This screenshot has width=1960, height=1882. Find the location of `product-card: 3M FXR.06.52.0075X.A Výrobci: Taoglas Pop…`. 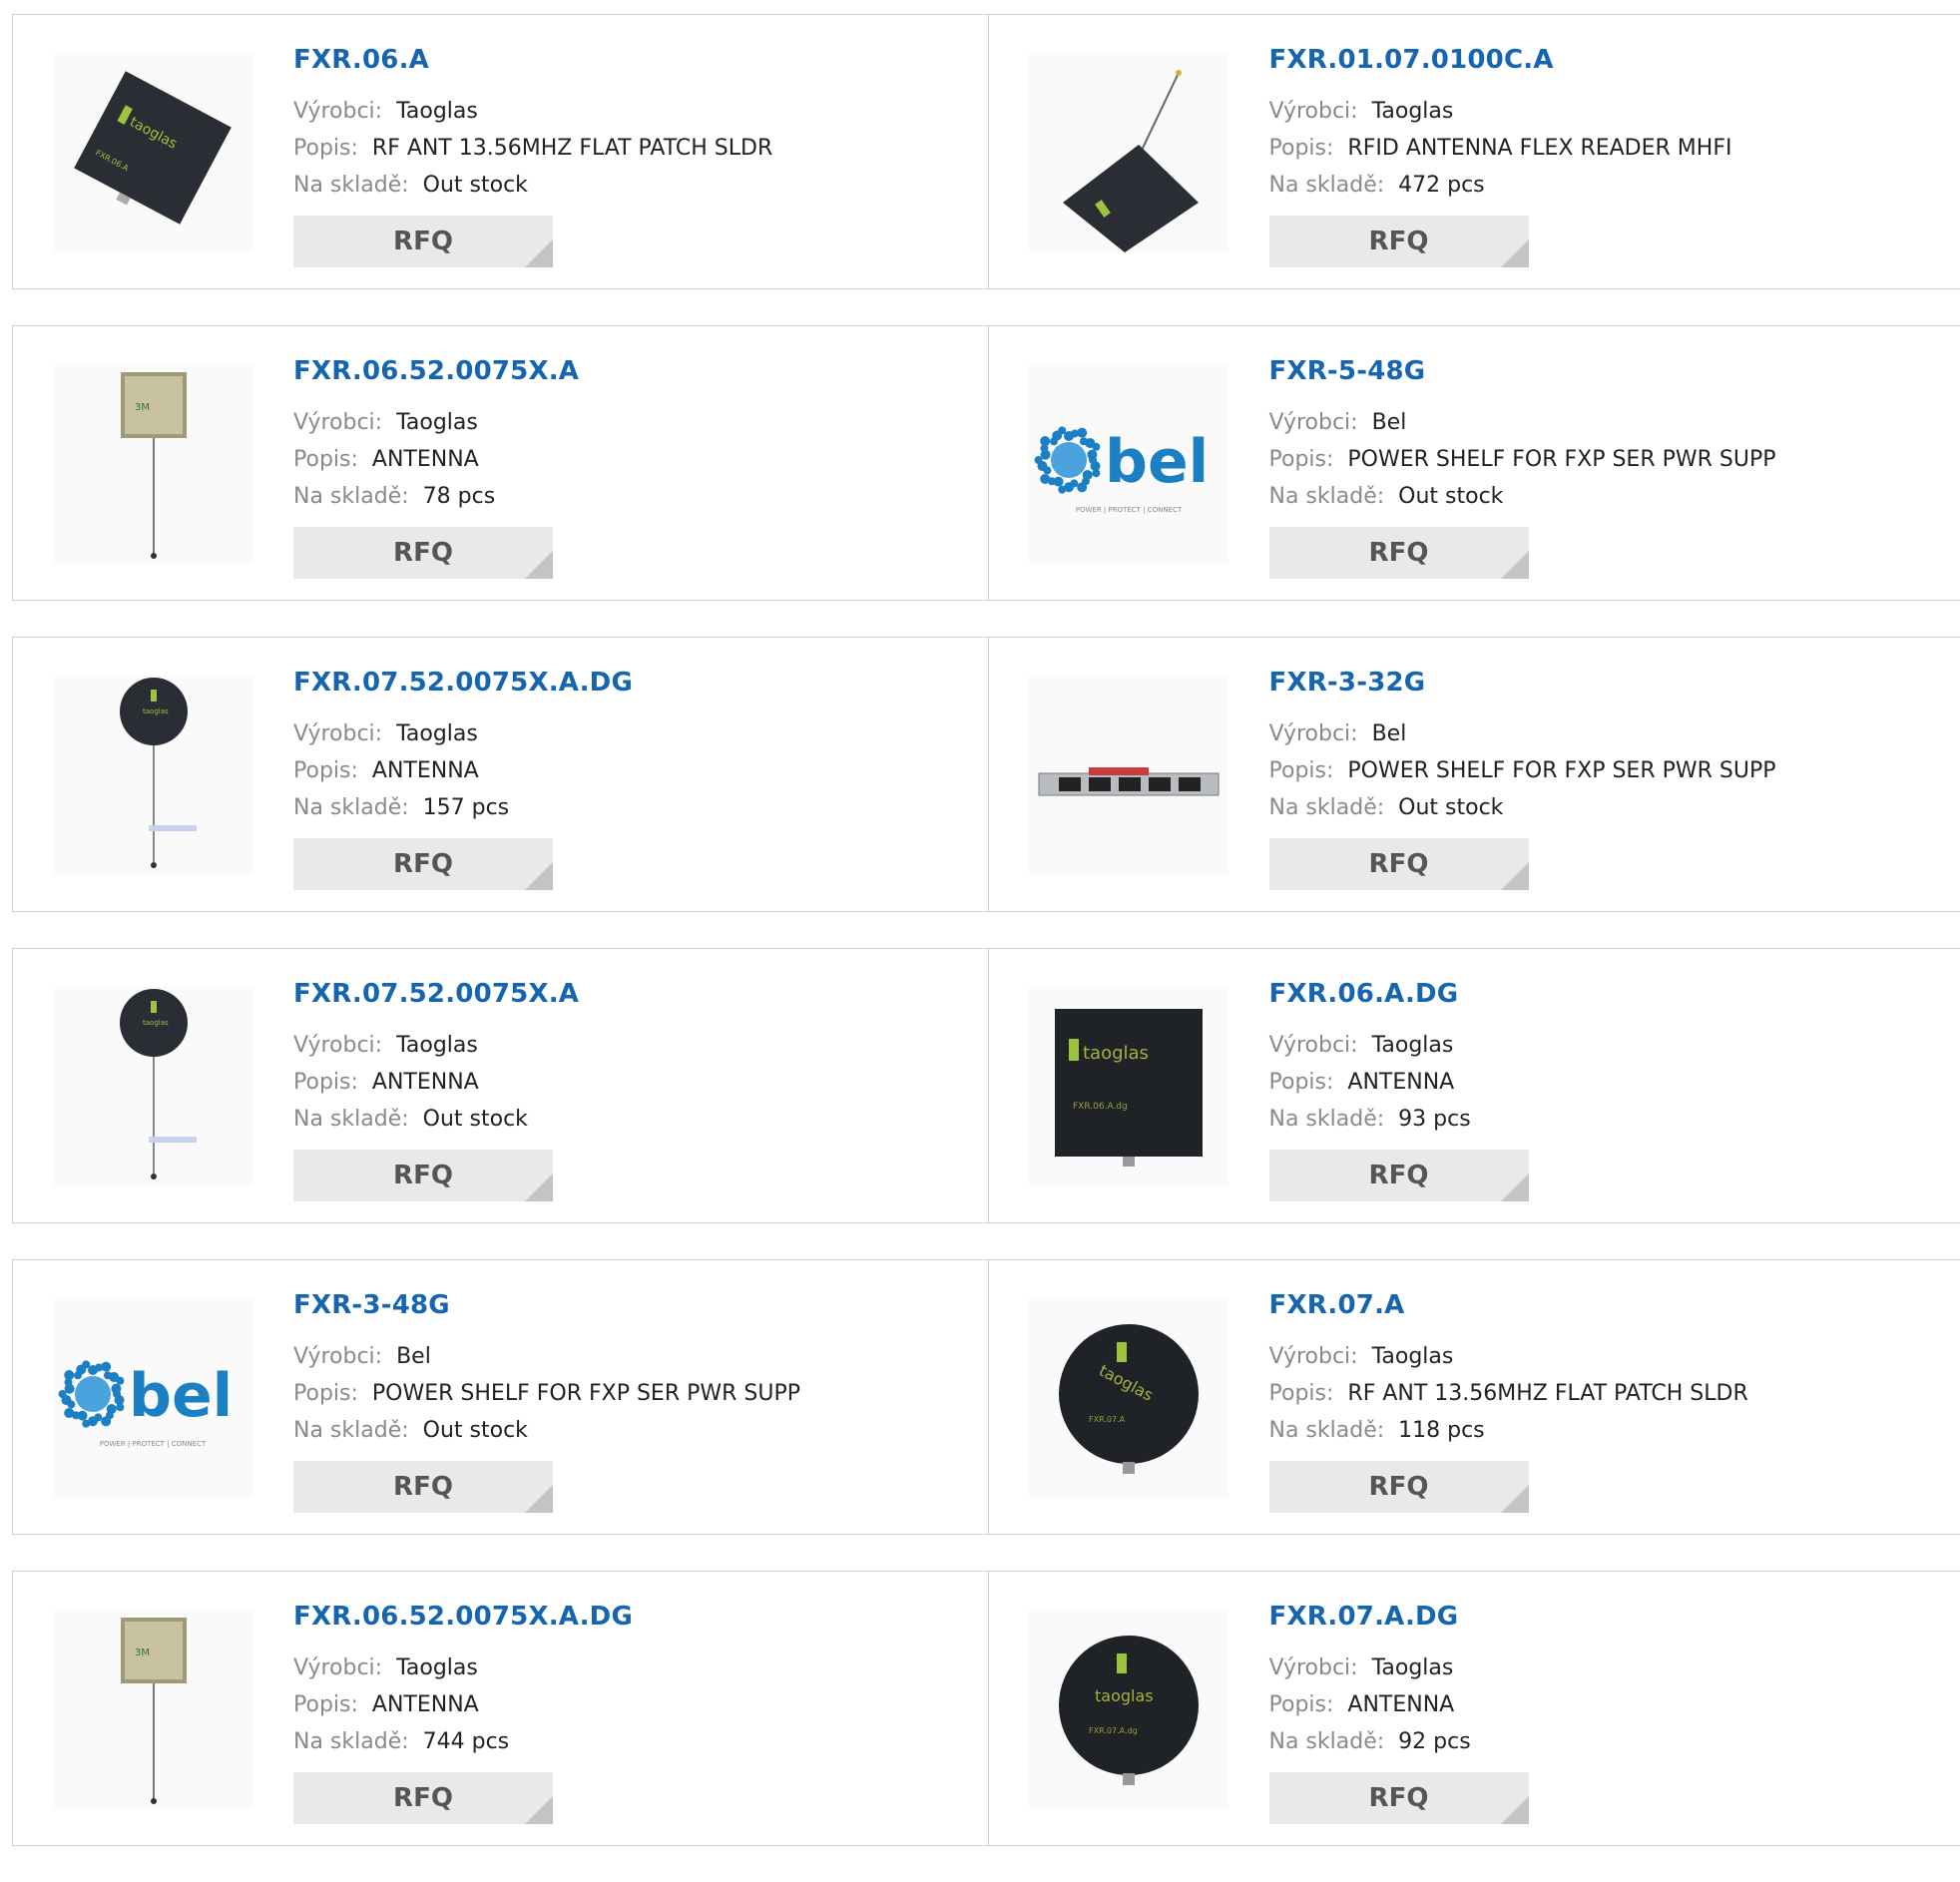

product-card: 3M FXR.06.52.0075X.A Výrobci: Taoglas Pop… is located at coordinates (500, 463).